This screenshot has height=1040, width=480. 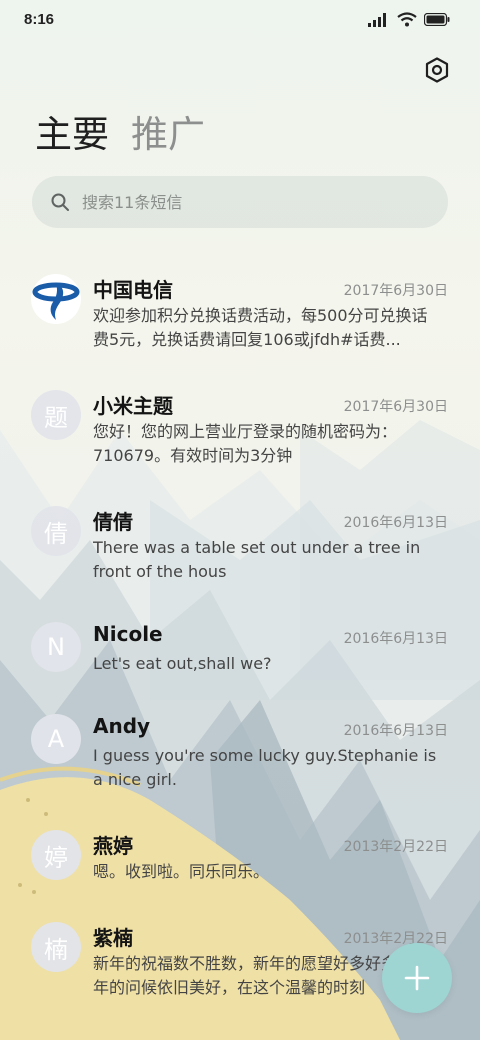 I want to click on sender-name: 紫楠, so click(x=113, y=938).